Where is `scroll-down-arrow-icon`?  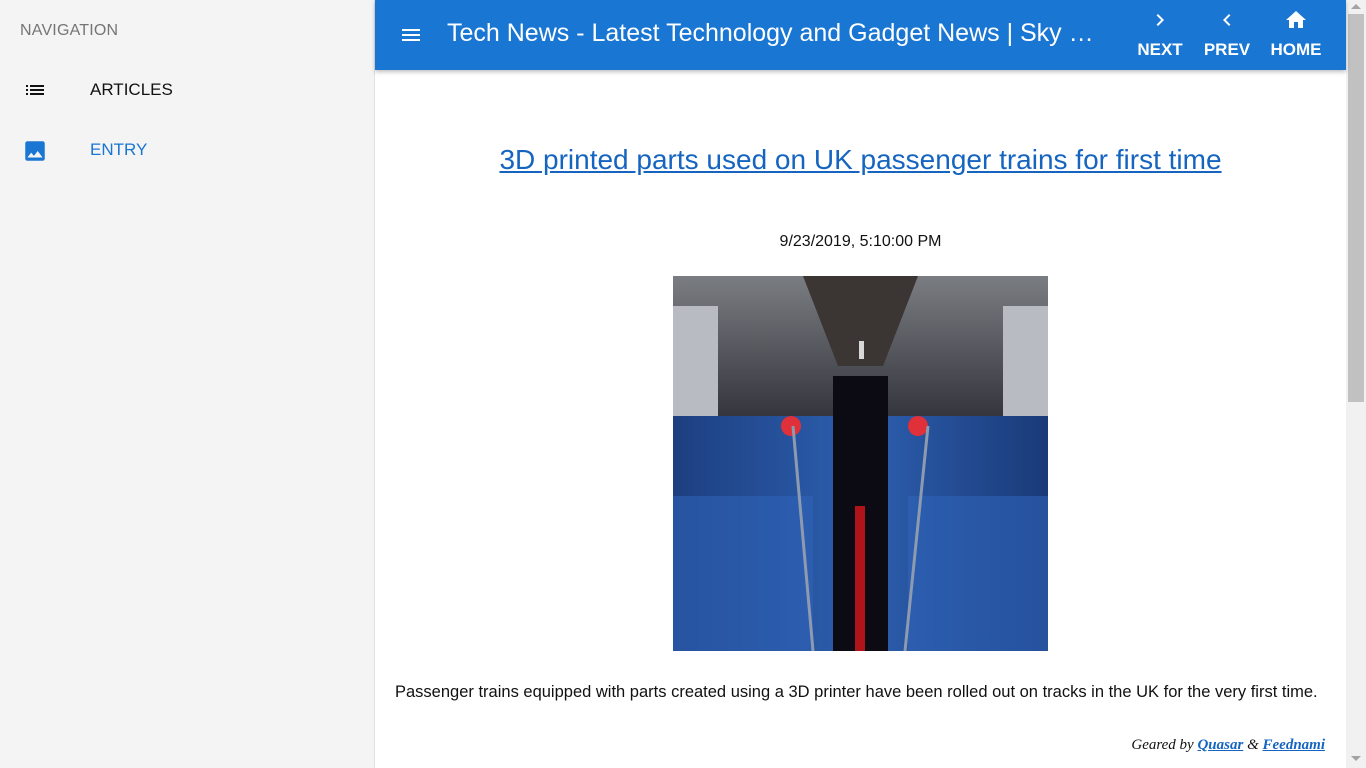
scroll-down-arrow-icon is located at coordinates (1356, 758).